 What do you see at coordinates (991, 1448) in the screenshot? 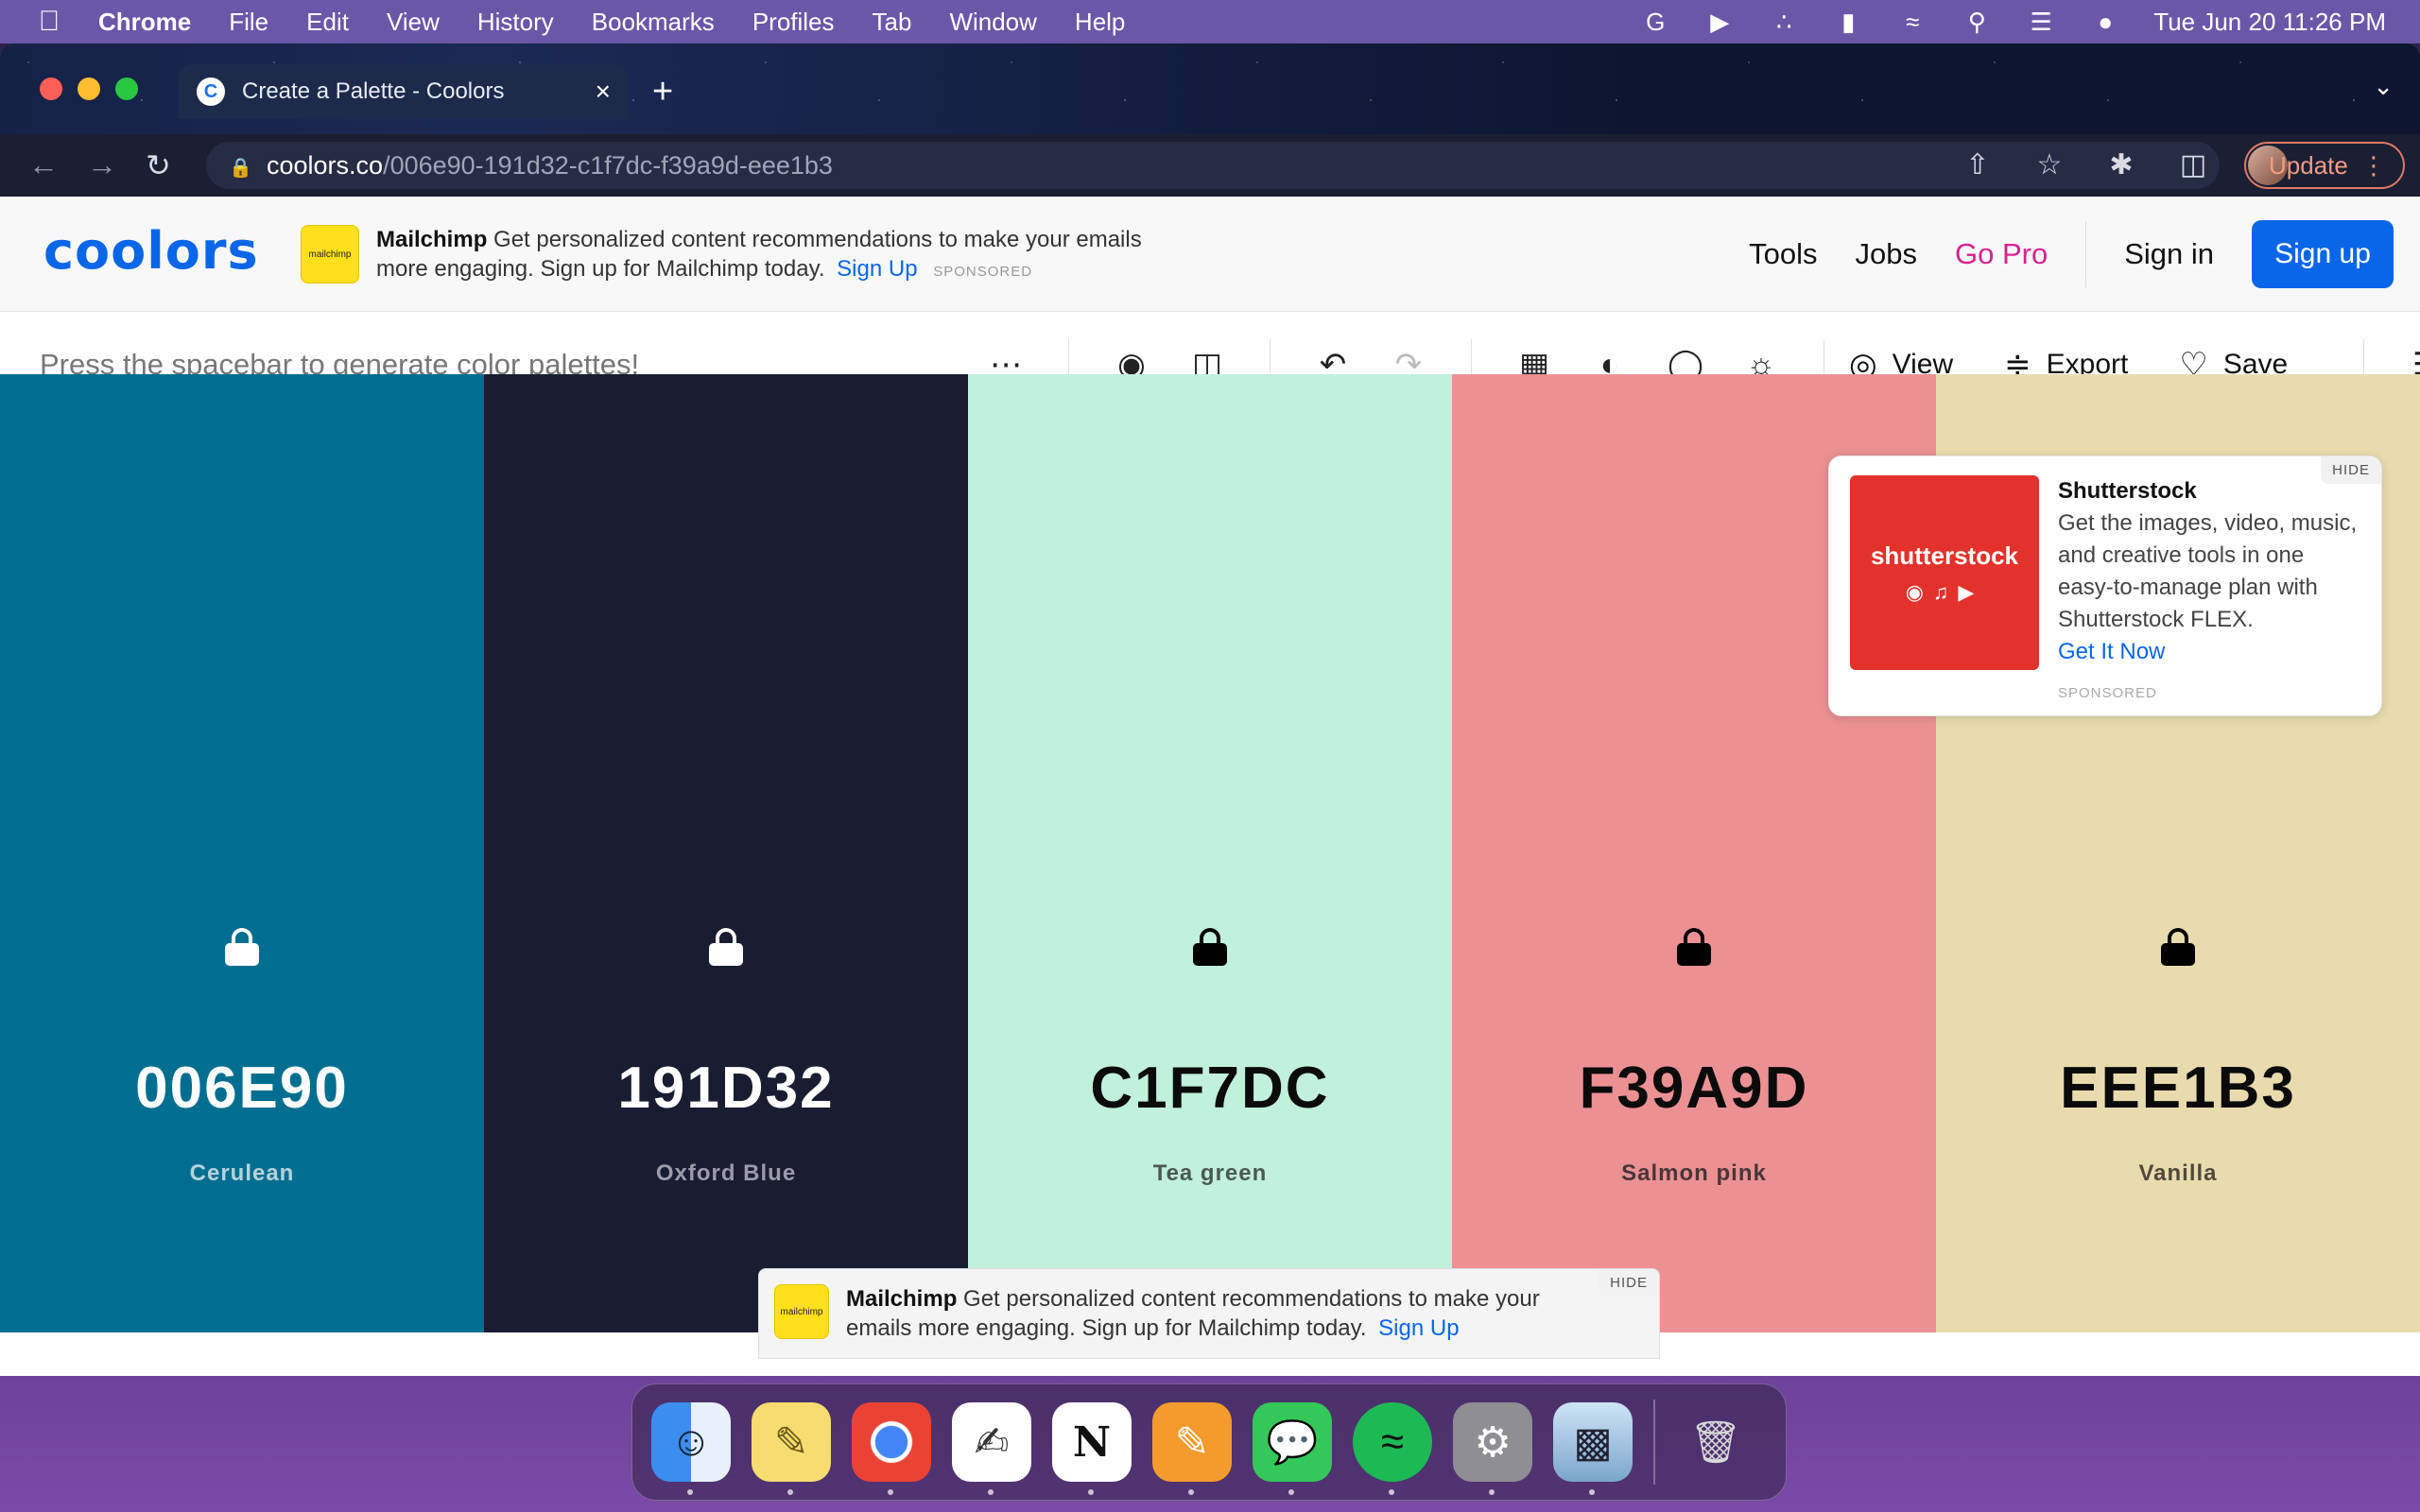
I see `textedit-icon: ✍` at bounding box center [991, 1448].